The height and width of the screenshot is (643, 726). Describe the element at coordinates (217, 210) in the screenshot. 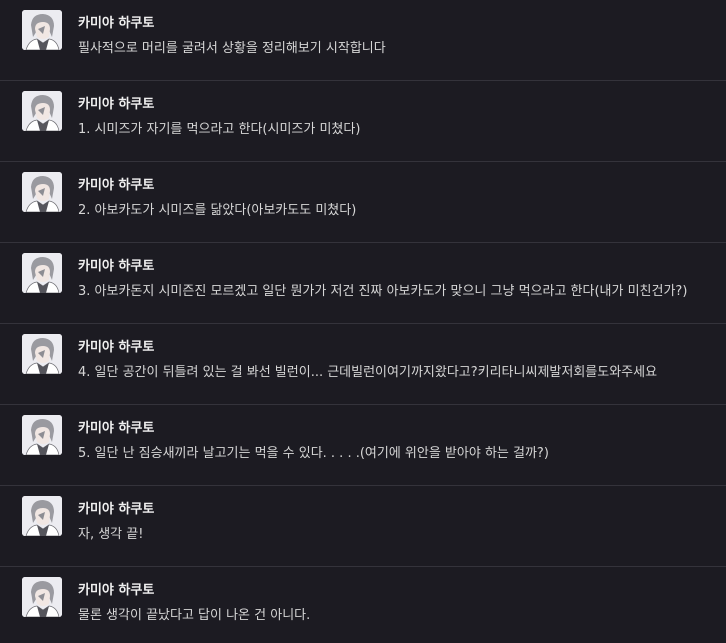

I see `message-text: 2. 아보카도가 시미즈를 닮았다(아보카도도 미쳤다)` at that location.